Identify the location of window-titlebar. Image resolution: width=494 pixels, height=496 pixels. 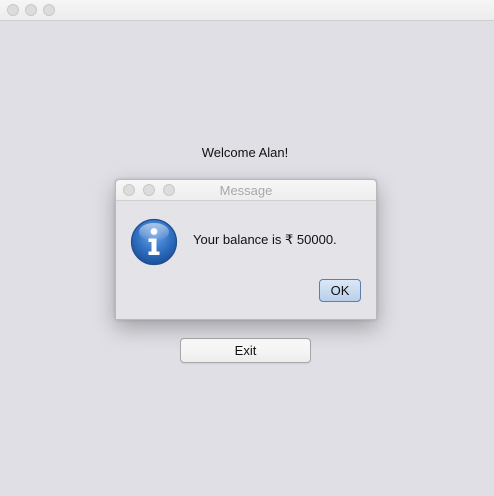
(247, 10).